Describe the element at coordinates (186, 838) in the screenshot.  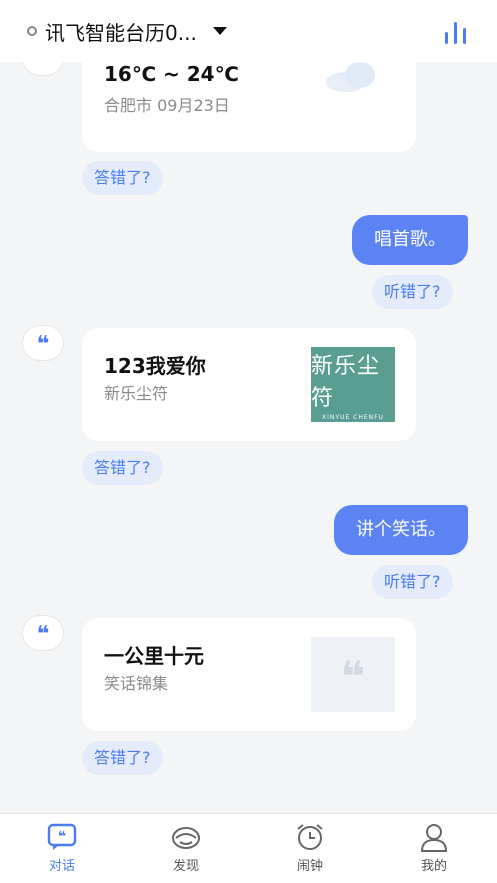
I see `discover-icon` at that location.